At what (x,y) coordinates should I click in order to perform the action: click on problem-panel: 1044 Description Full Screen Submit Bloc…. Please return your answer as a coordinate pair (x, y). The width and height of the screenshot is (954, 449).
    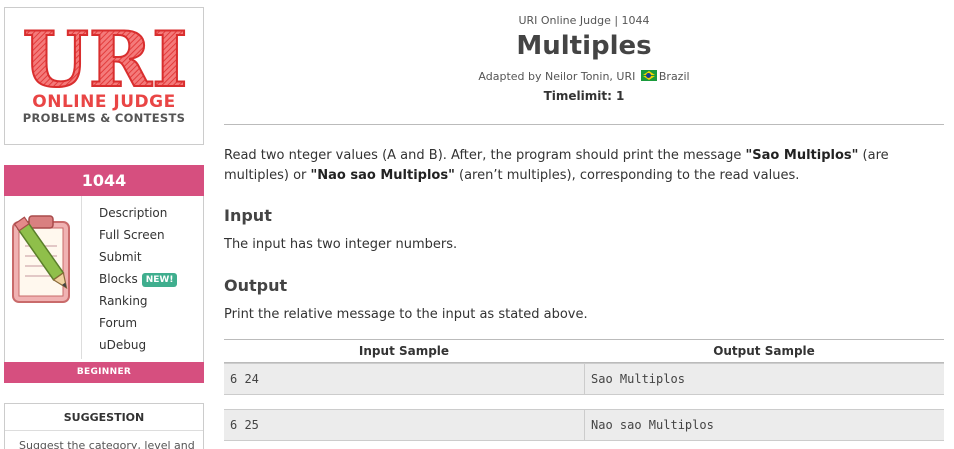
    Looking at the image, I should click on (104, 274).